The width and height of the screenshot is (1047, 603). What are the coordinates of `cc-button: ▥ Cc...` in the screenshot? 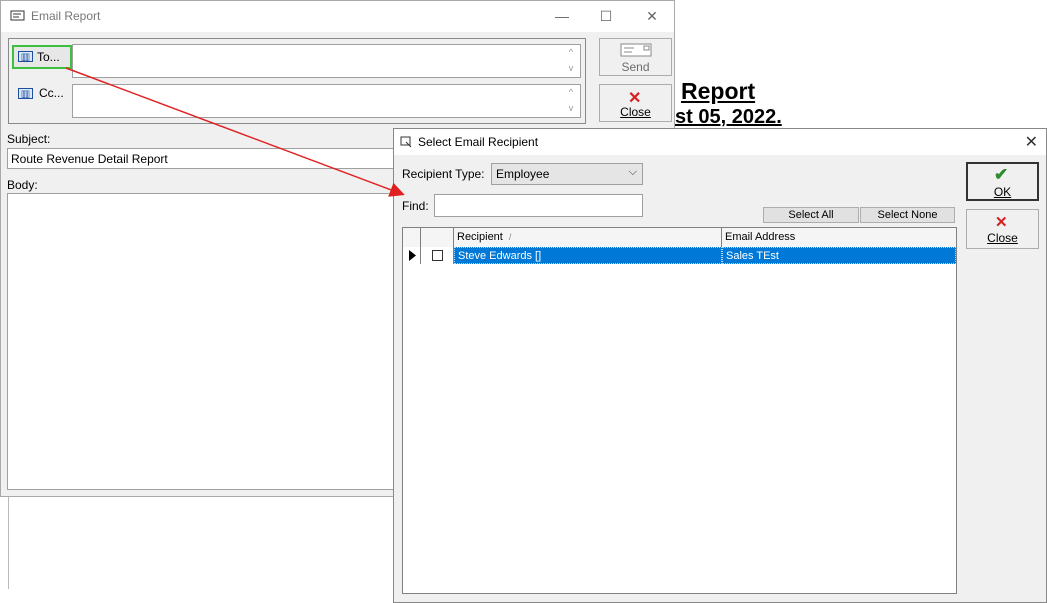 It's located at (42, 95).